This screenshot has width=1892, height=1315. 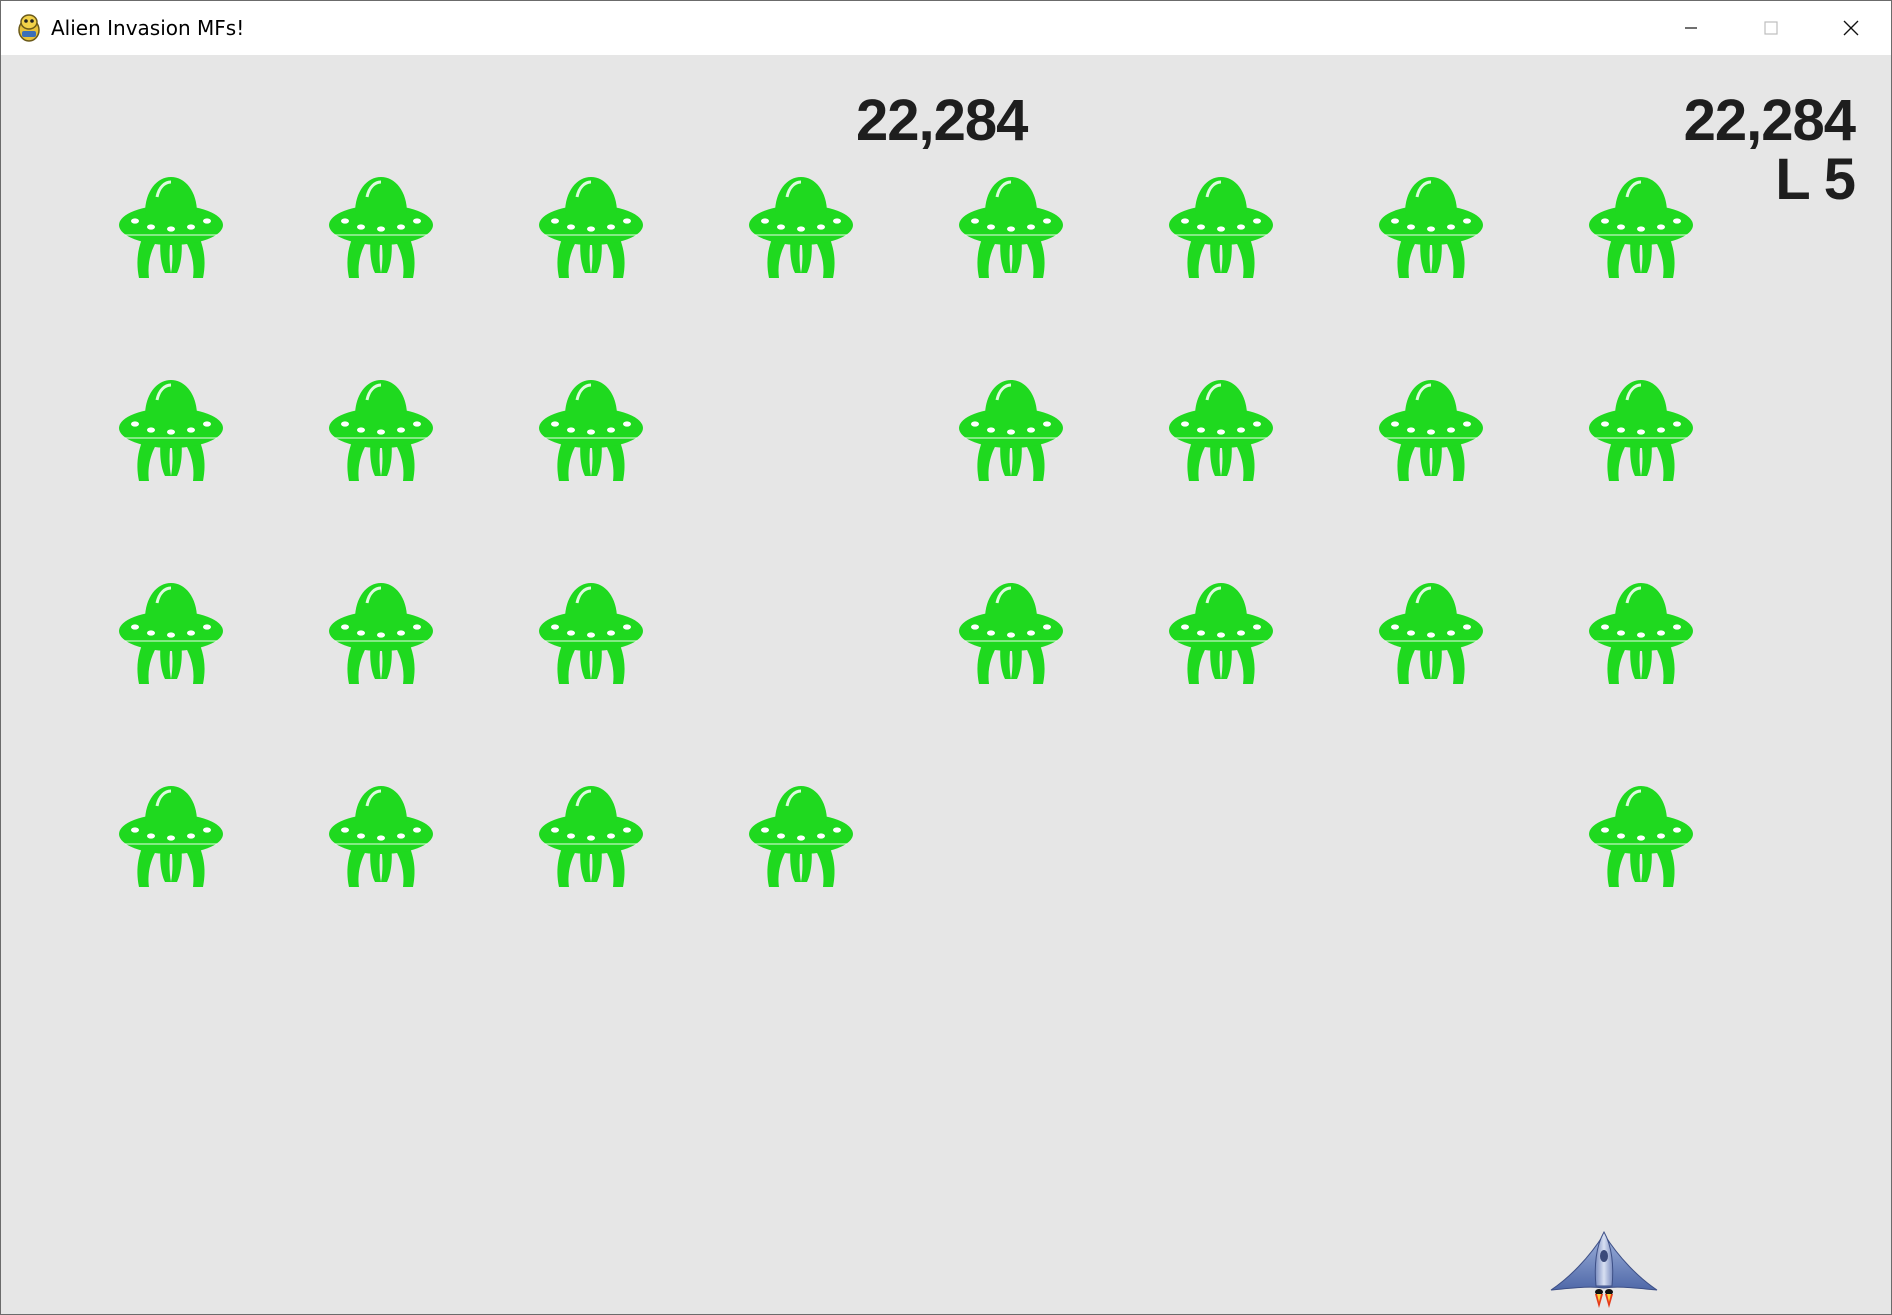 I want to click on maximize-icon, so click(x=1771, y=28).